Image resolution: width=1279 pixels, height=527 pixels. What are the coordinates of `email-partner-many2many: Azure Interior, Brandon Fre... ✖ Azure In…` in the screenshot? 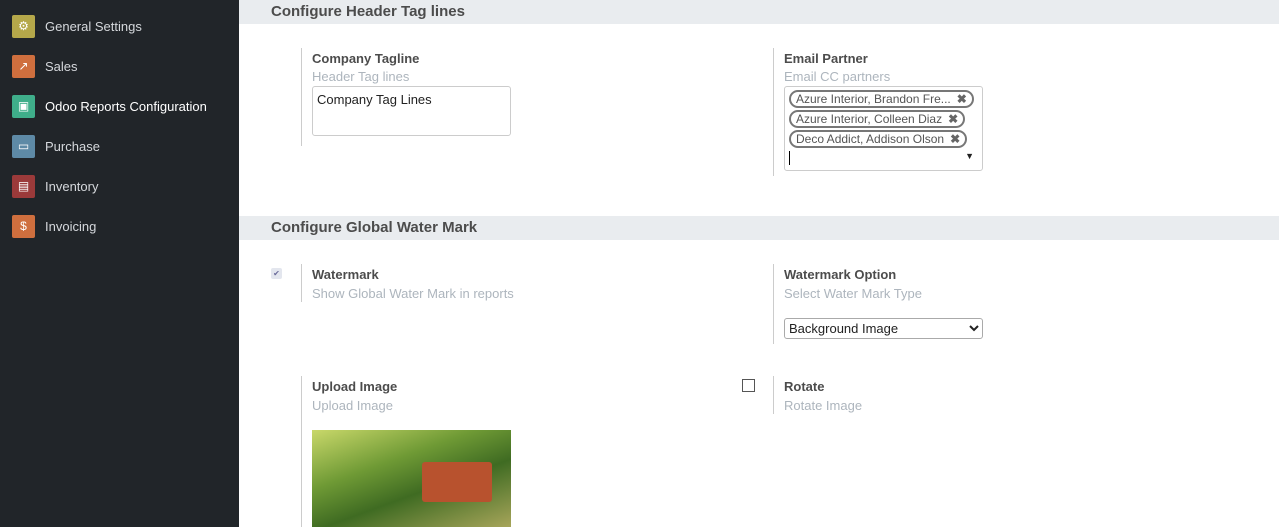 It's located at (883, 128).